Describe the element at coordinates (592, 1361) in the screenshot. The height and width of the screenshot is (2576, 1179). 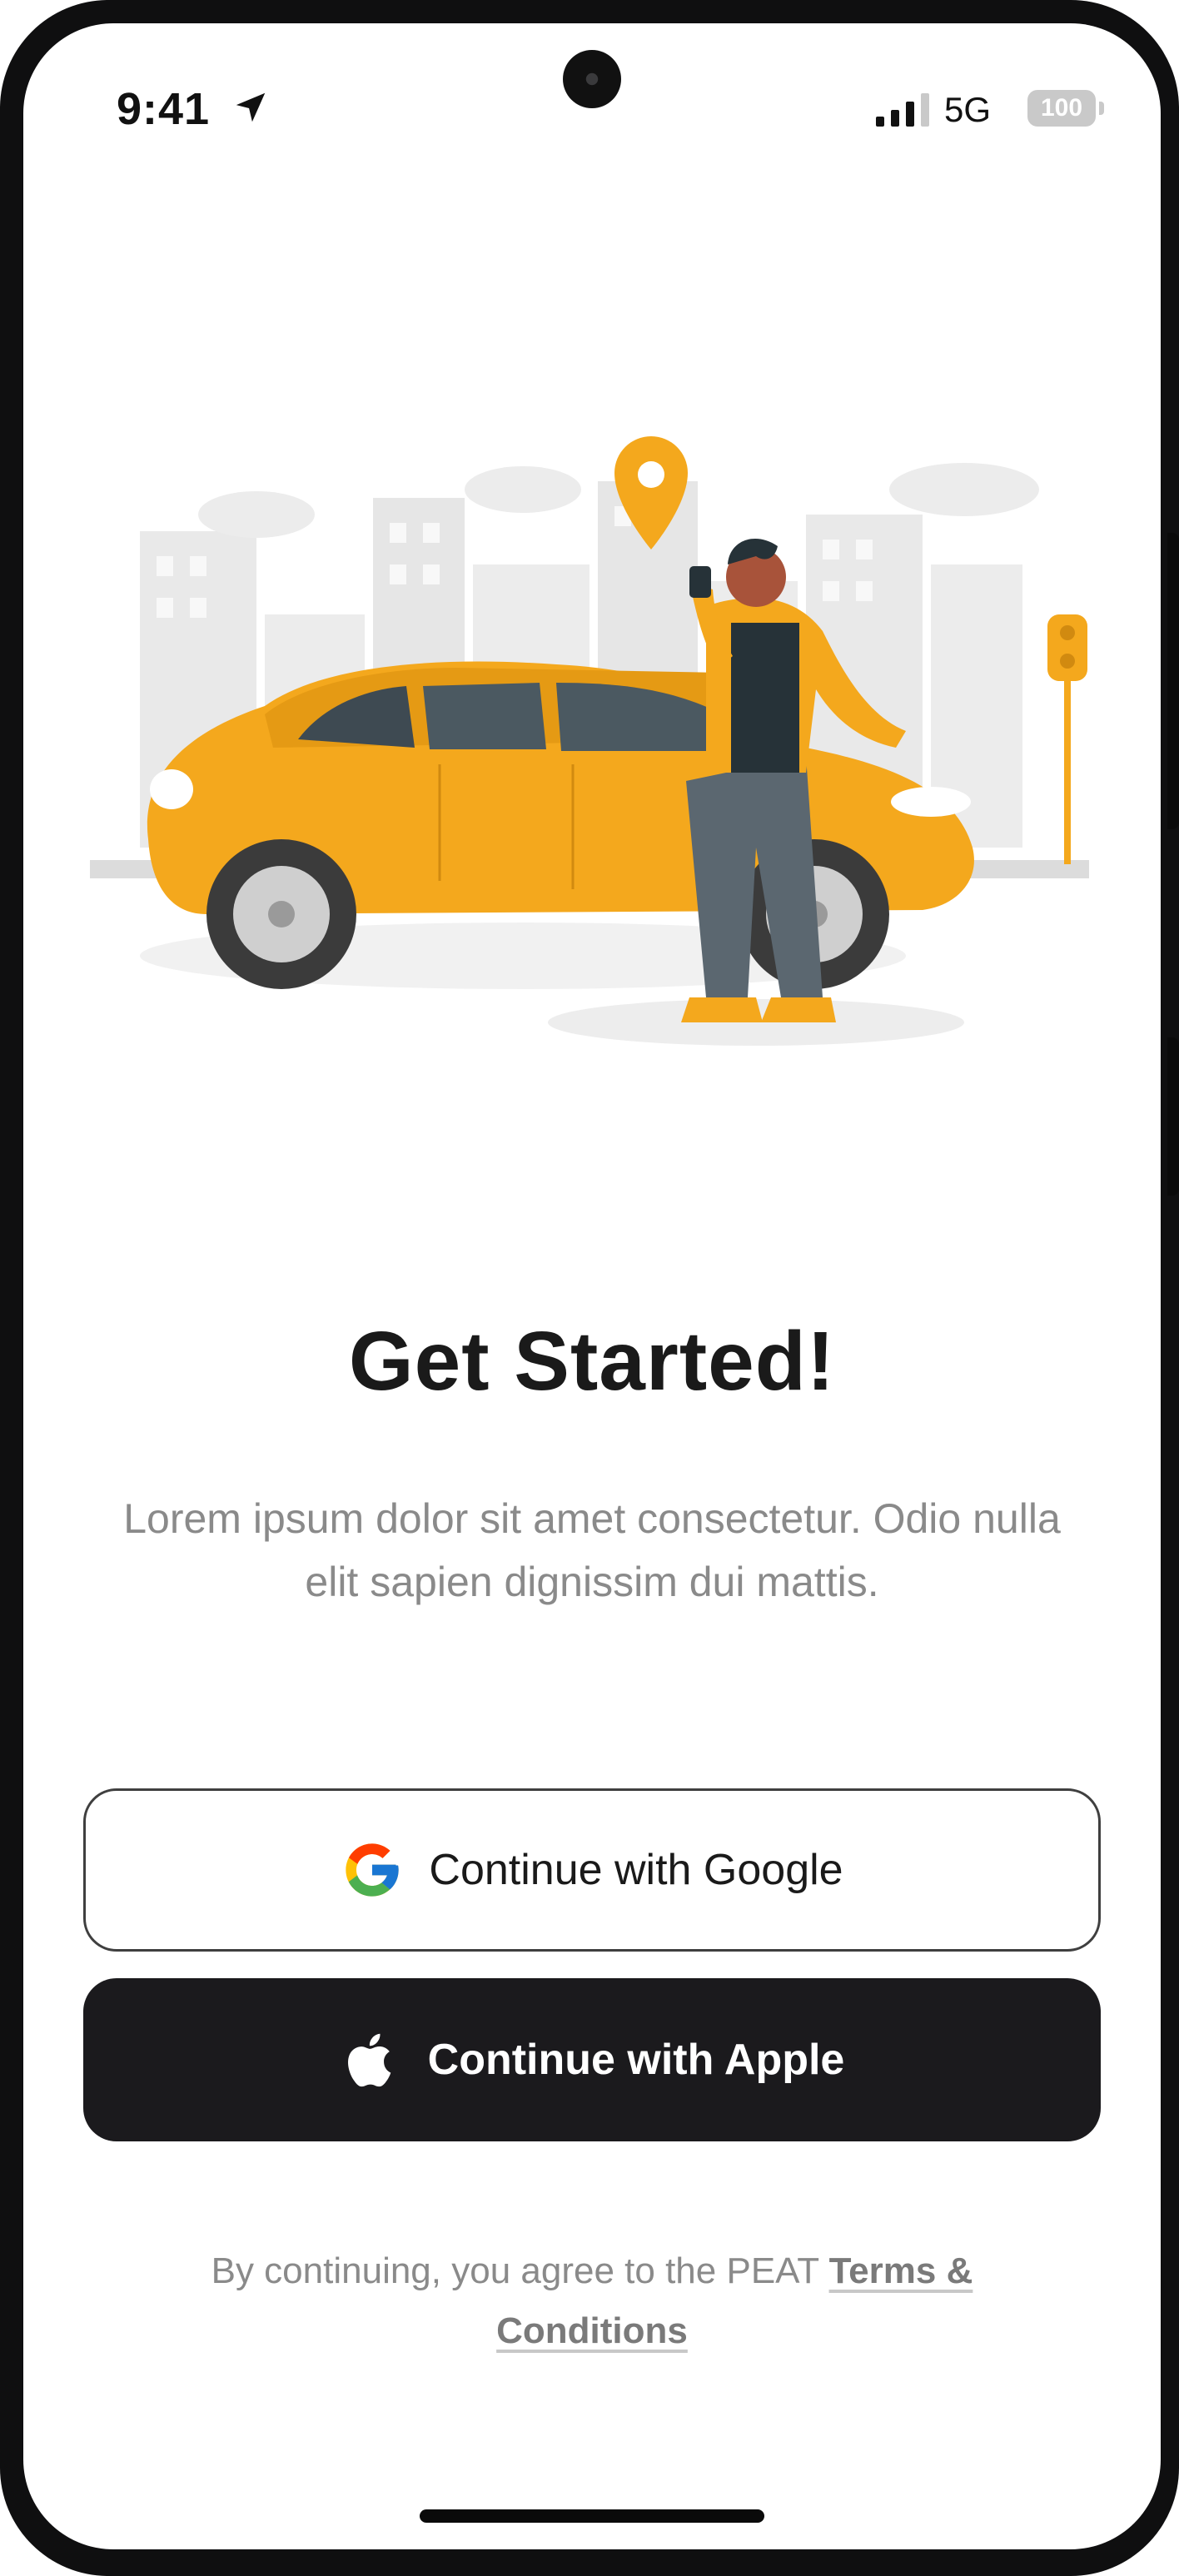
I see `page-title: Get Started!` at that location.